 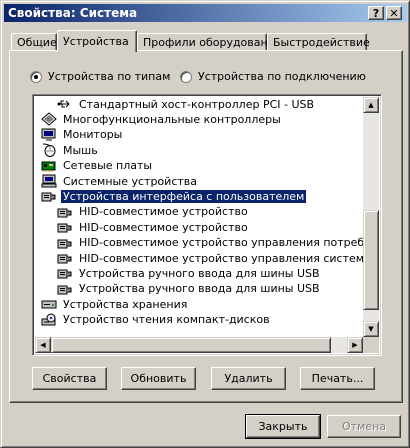 I want to click on cdrom-icon, so click(x=49, y=320).